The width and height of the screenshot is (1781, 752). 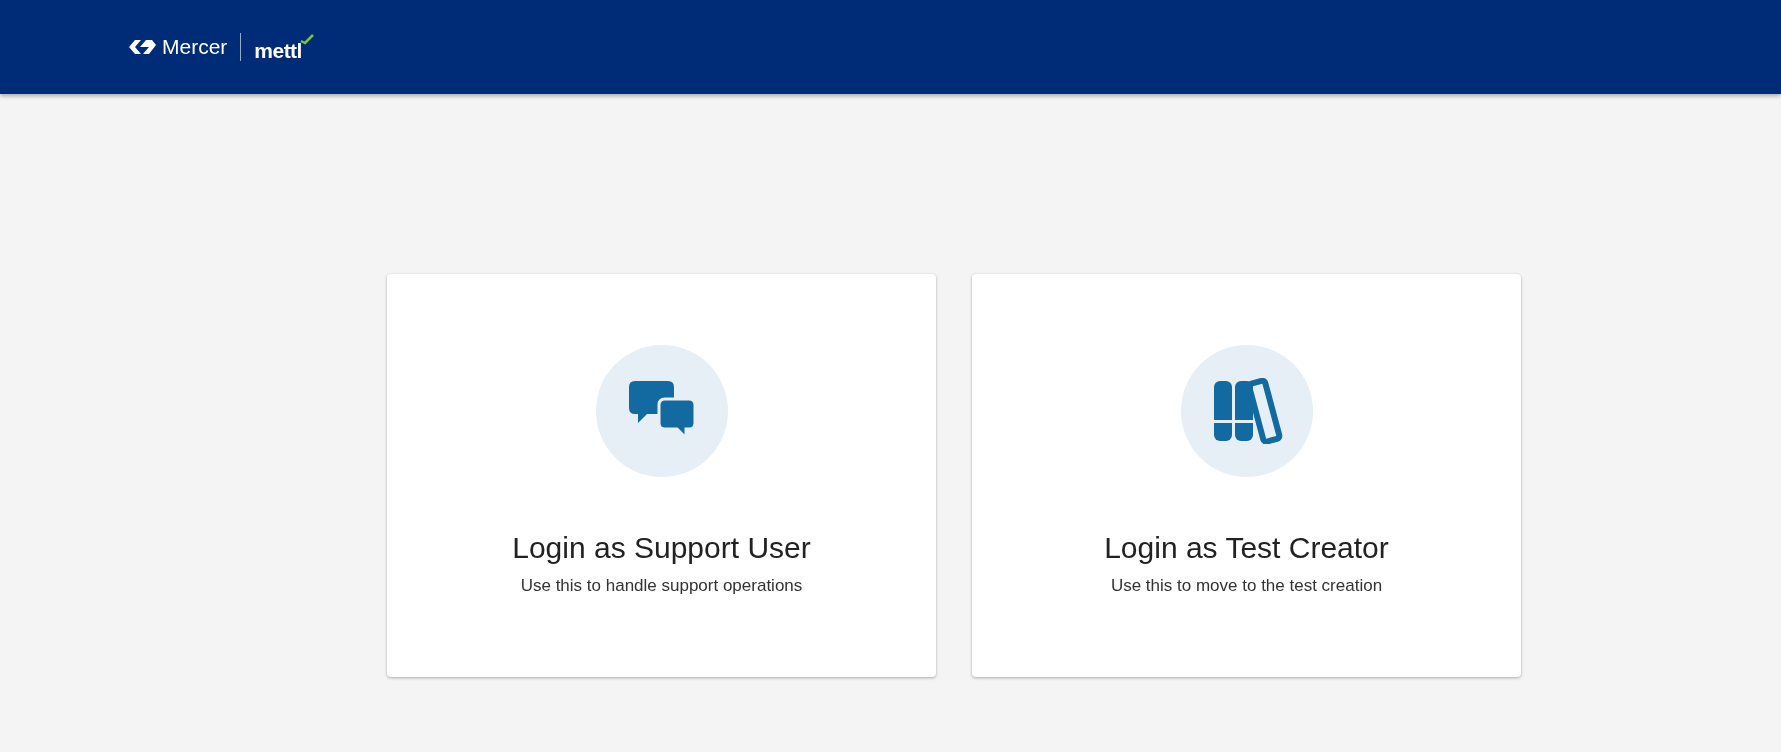 What do you see at coordinates (306, 40) in the screenshot?
I see `chart-check-icon` at bounding box center [306, 40].